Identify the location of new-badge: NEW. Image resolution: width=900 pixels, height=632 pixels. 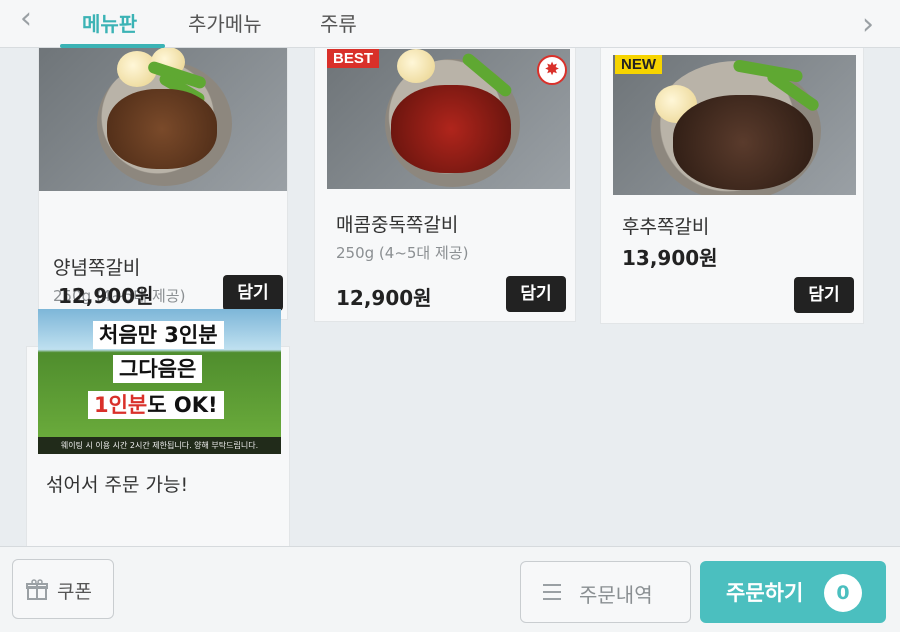
(638, 64).